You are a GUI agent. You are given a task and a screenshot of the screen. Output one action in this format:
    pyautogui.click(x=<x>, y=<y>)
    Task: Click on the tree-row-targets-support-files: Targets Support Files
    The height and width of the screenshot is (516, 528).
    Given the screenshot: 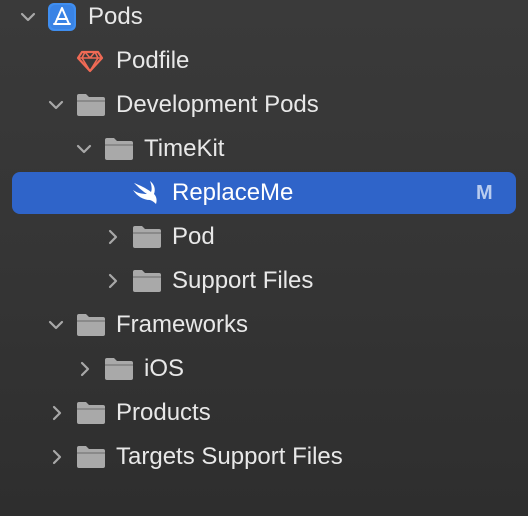 What is the action you would take?
    pyautogui.click(x=264, y=457)
    